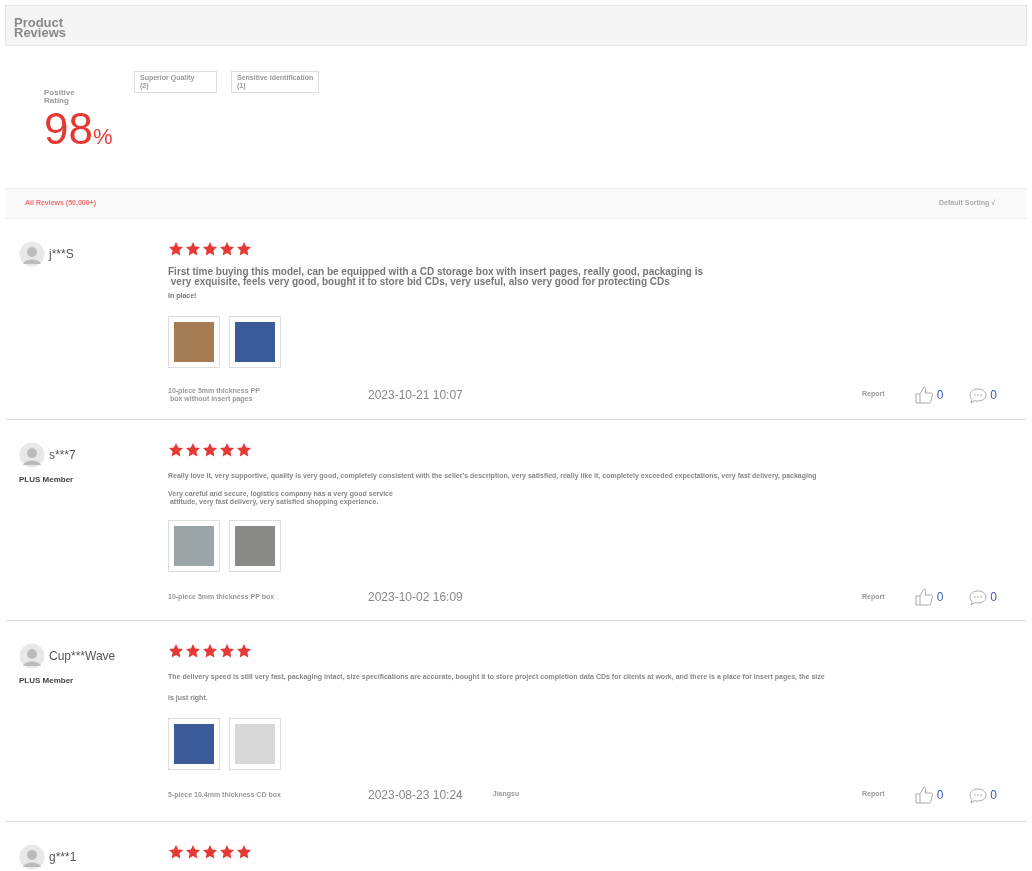 This screenshot has width=1032, height=871. What do you see at coordinates (415, 795) in the screenshot?
I see `review-date: 2023-08-23 10:24` at bounding box center [415, 795].